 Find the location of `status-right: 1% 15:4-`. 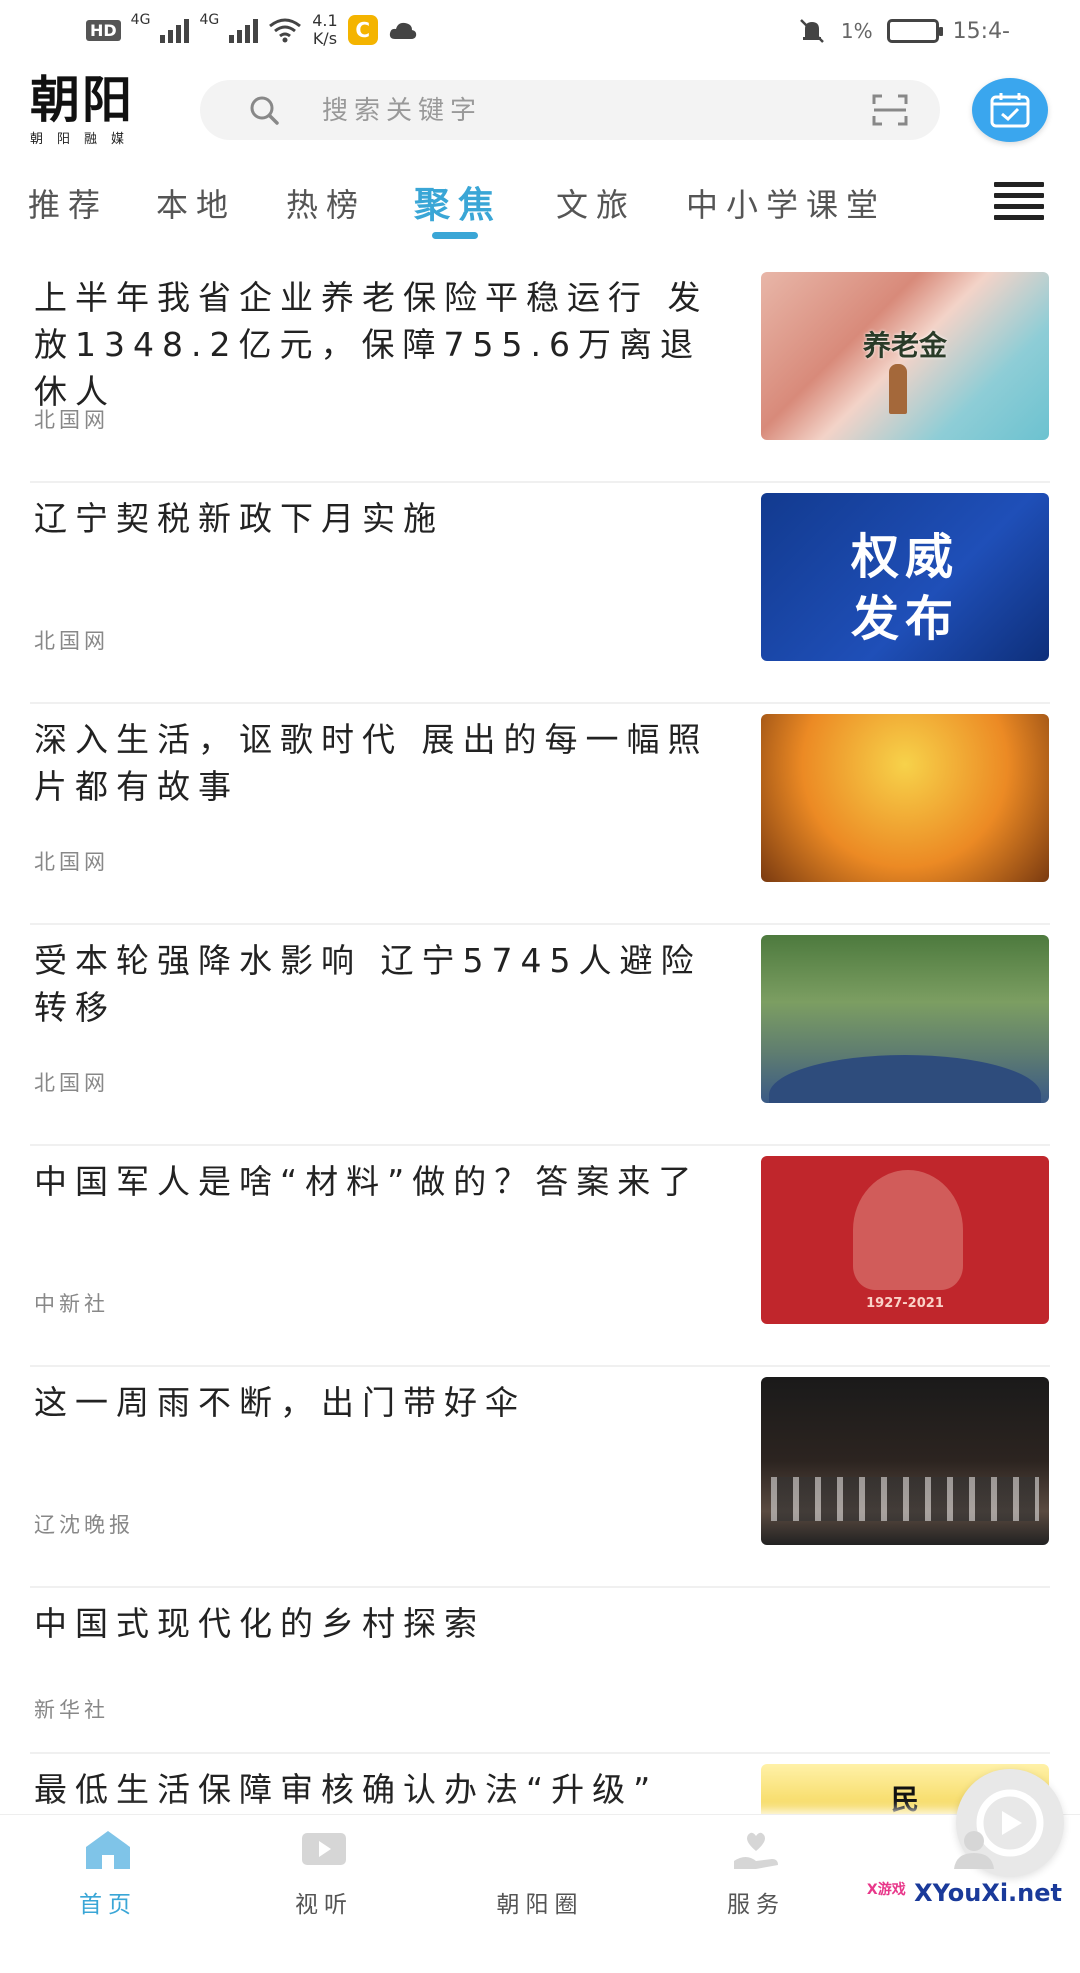

status-right: 1% 15:4- is located at coordinates (903, 31).